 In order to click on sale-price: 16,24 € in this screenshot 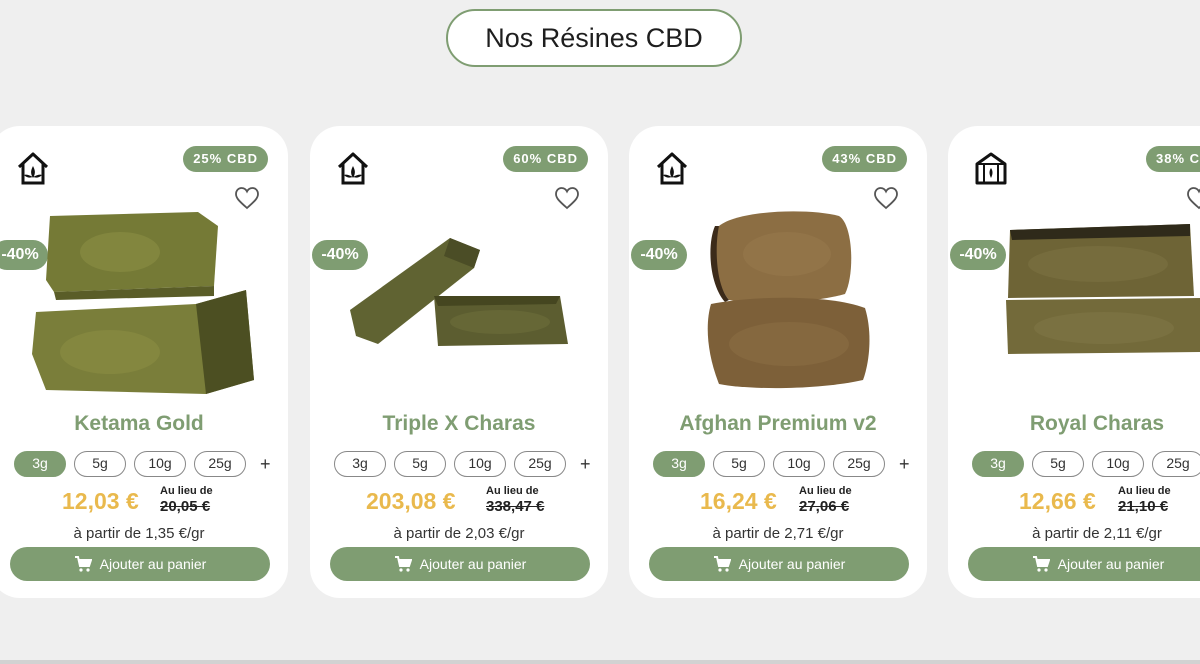, I will do `click(738, 501)`.